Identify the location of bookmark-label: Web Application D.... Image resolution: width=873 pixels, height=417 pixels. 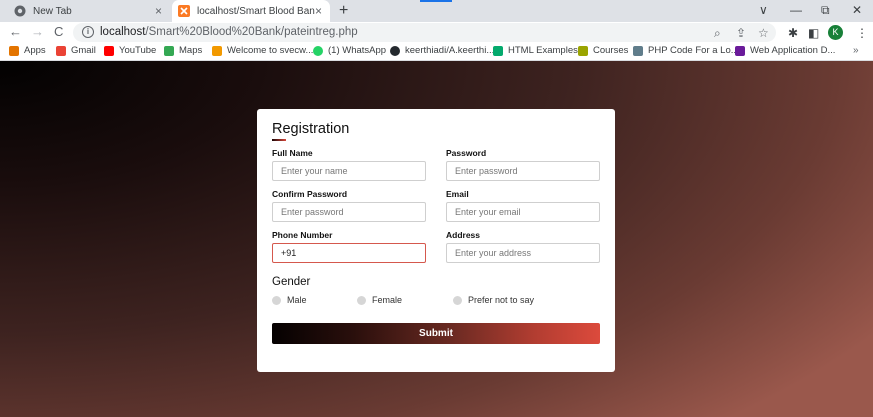
(793, 50).